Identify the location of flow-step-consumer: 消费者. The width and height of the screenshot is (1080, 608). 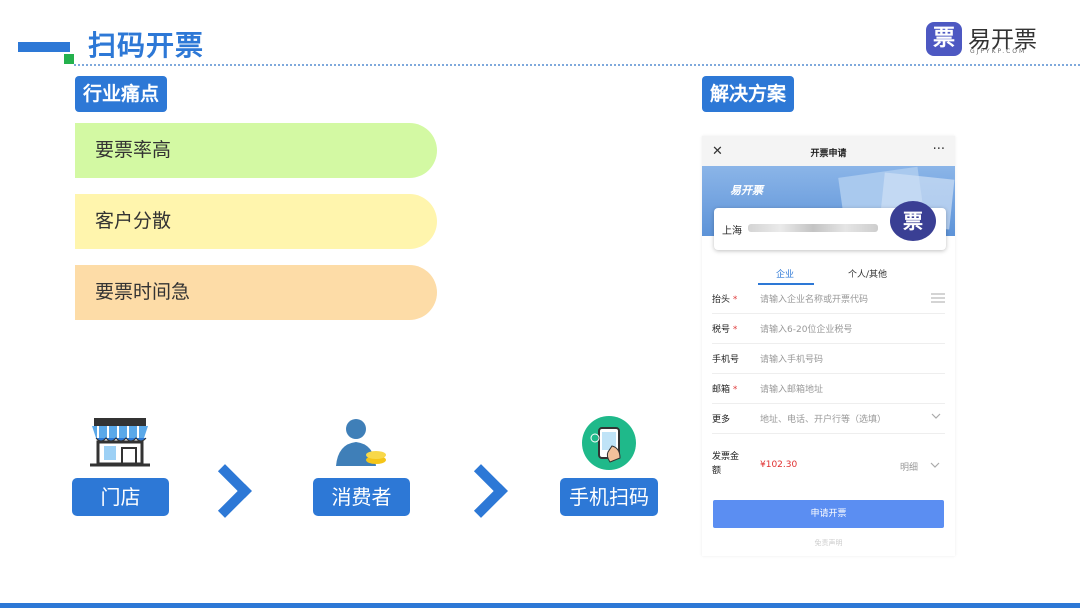
(361, 497).